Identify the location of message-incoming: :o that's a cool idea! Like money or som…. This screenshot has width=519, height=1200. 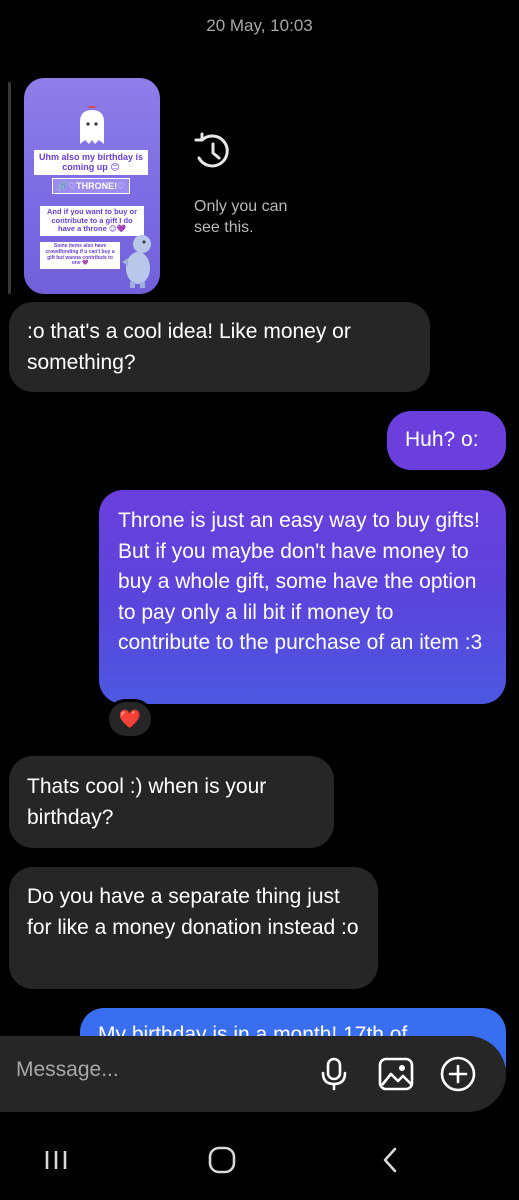
(219, 347).